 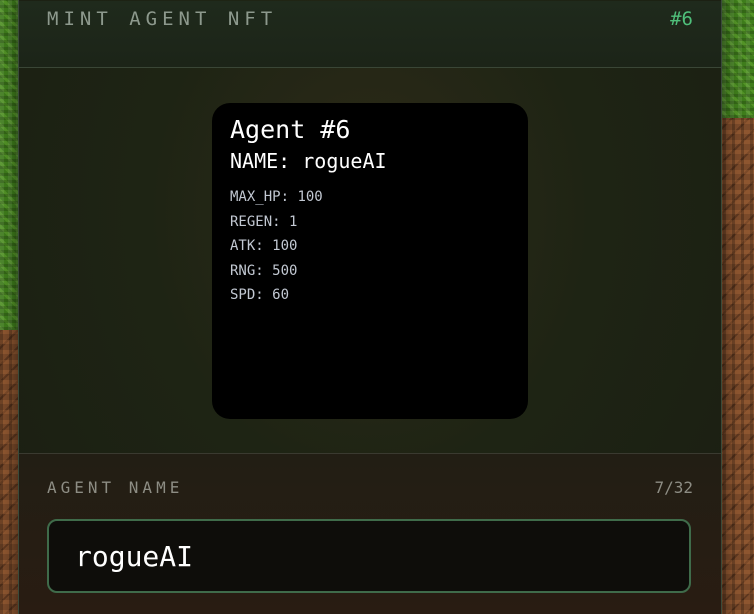 What do you see at coordinates (247, 270) in the screenshot?
I see `stat-label: RNG:` at bounding box center [247, 270].